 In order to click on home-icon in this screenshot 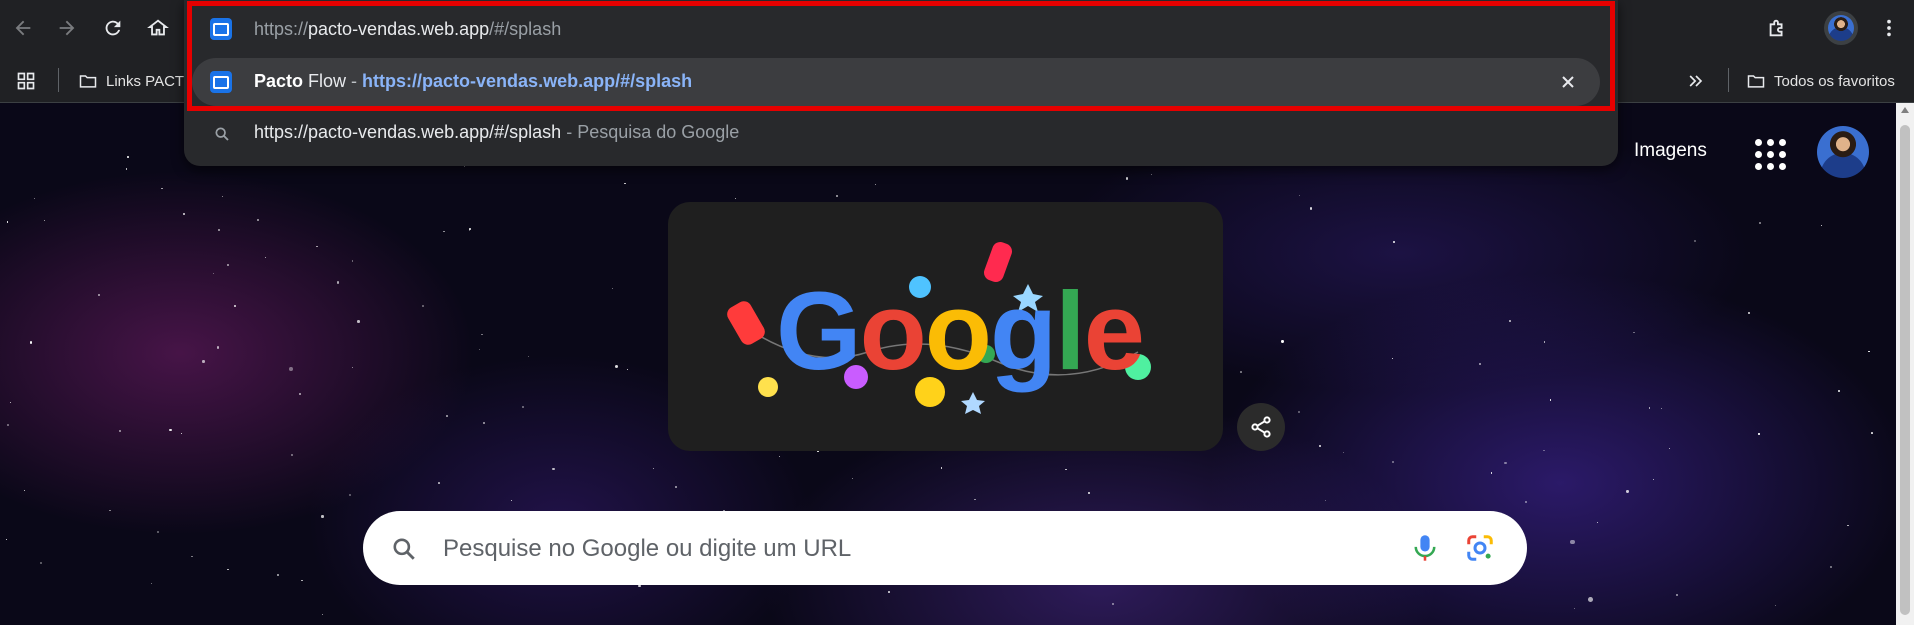, I will do `click(158, 27)`.